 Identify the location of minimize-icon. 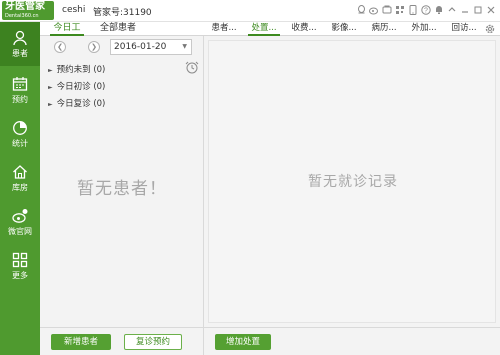
(465, 10).